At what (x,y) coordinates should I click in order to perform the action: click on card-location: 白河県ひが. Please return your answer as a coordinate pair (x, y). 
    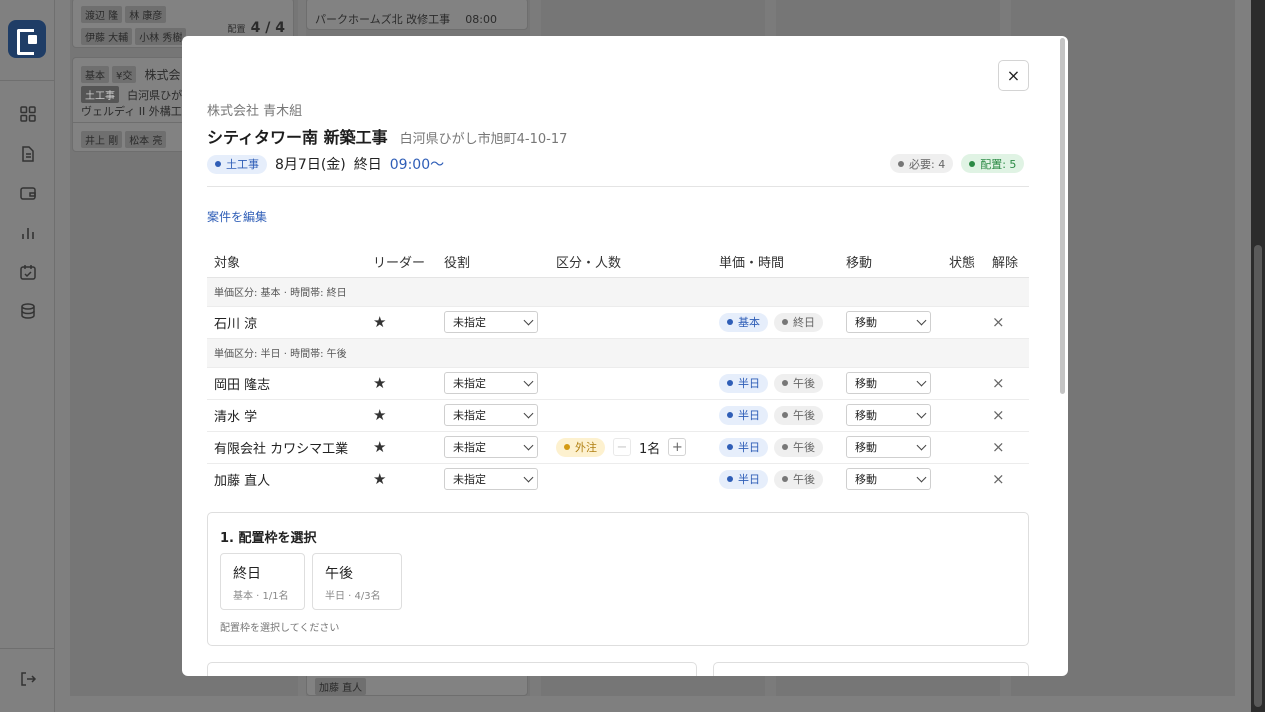
    Looking at the image, I should click on (155, 95).